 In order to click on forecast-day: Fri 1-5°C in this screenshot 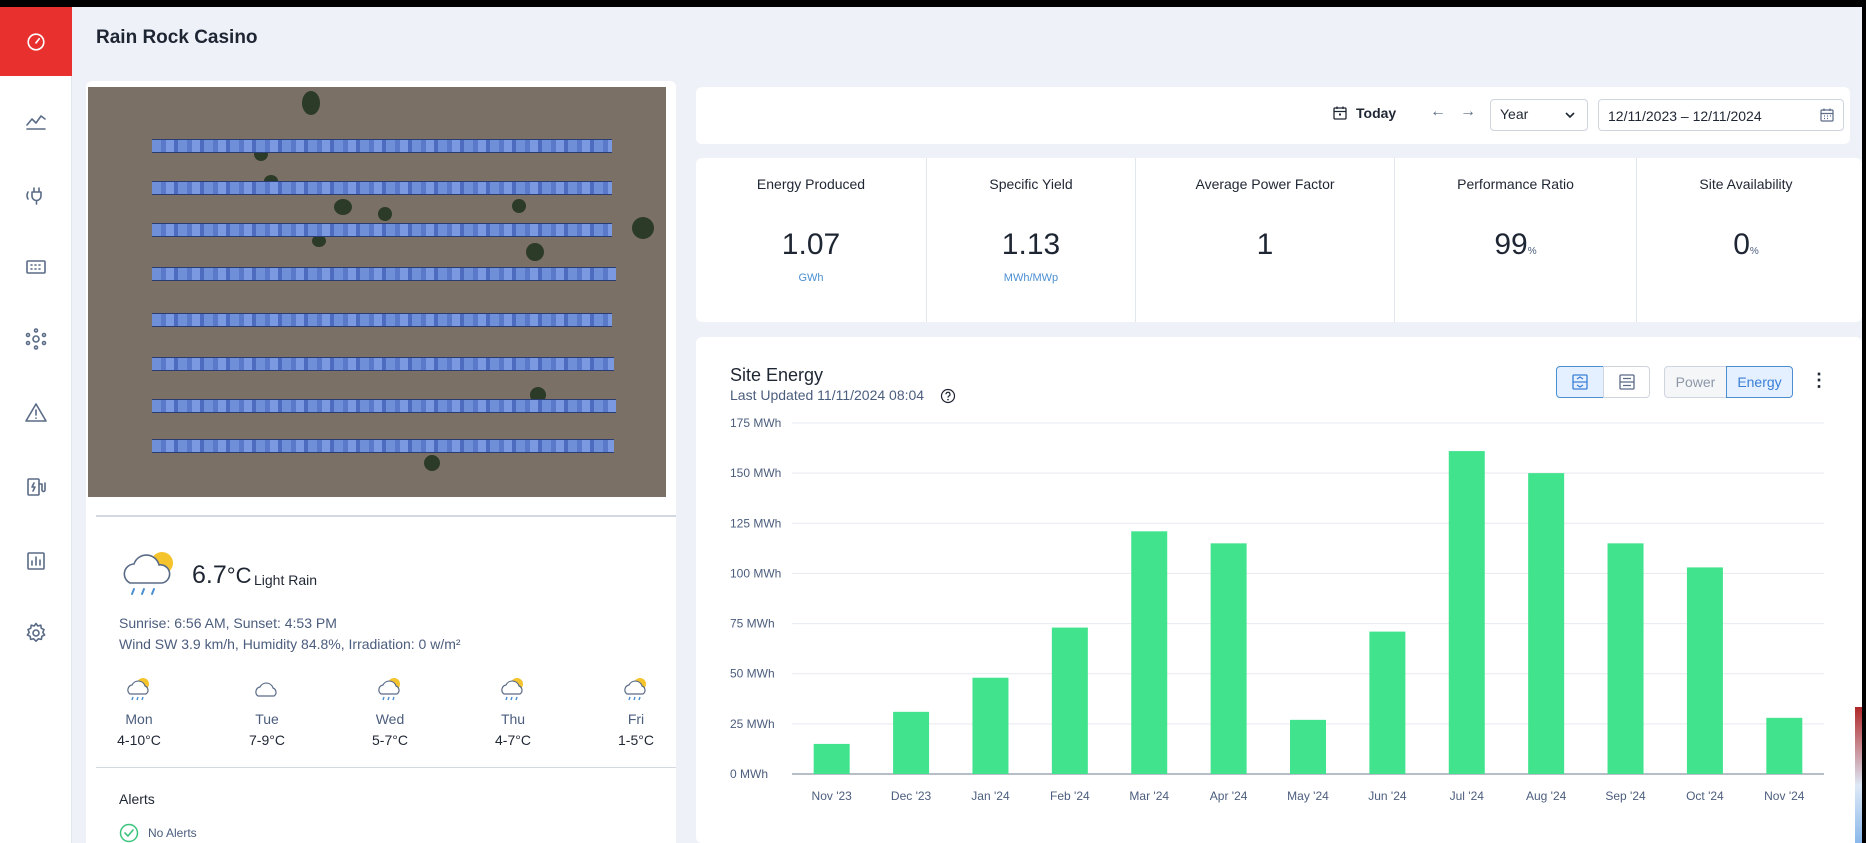, I will do `click(636, 711)`.